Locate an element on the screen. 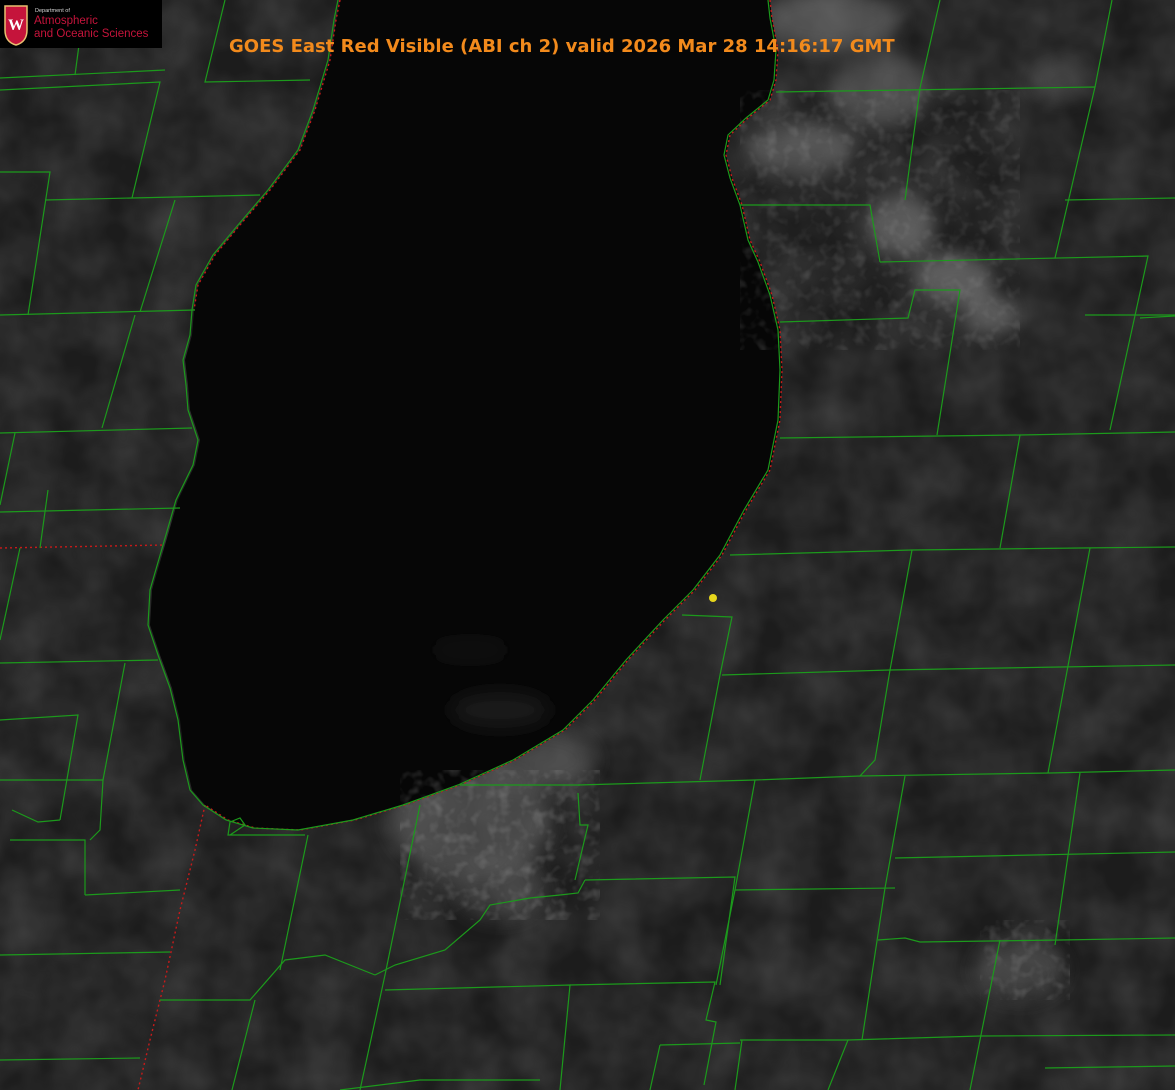 The width and height of the screenshot is (1175, 1090). logo-department-label: Department of is located at coordinates (52, 11).